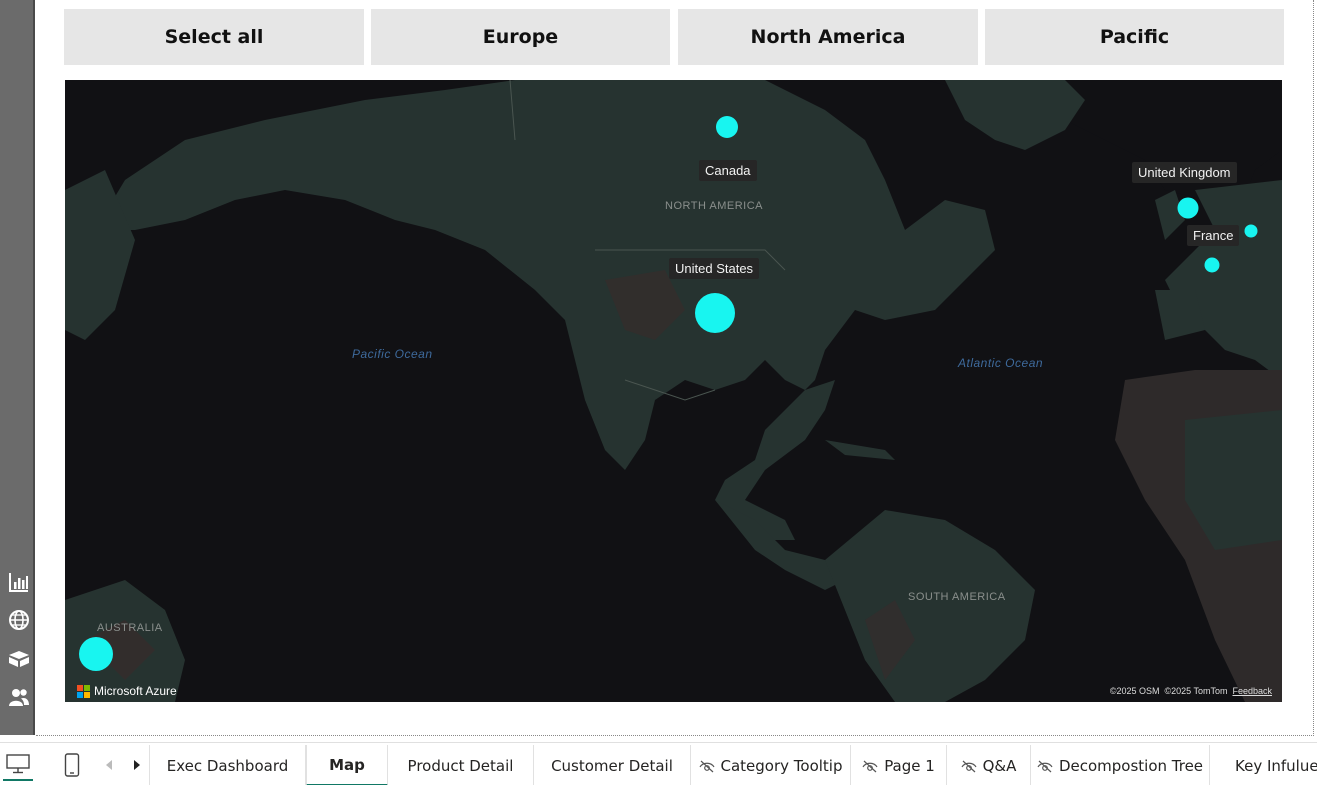  Describe the element at coordinates (714, 268) in the screenshot. I see `country-label-united-states: United States` at that location.